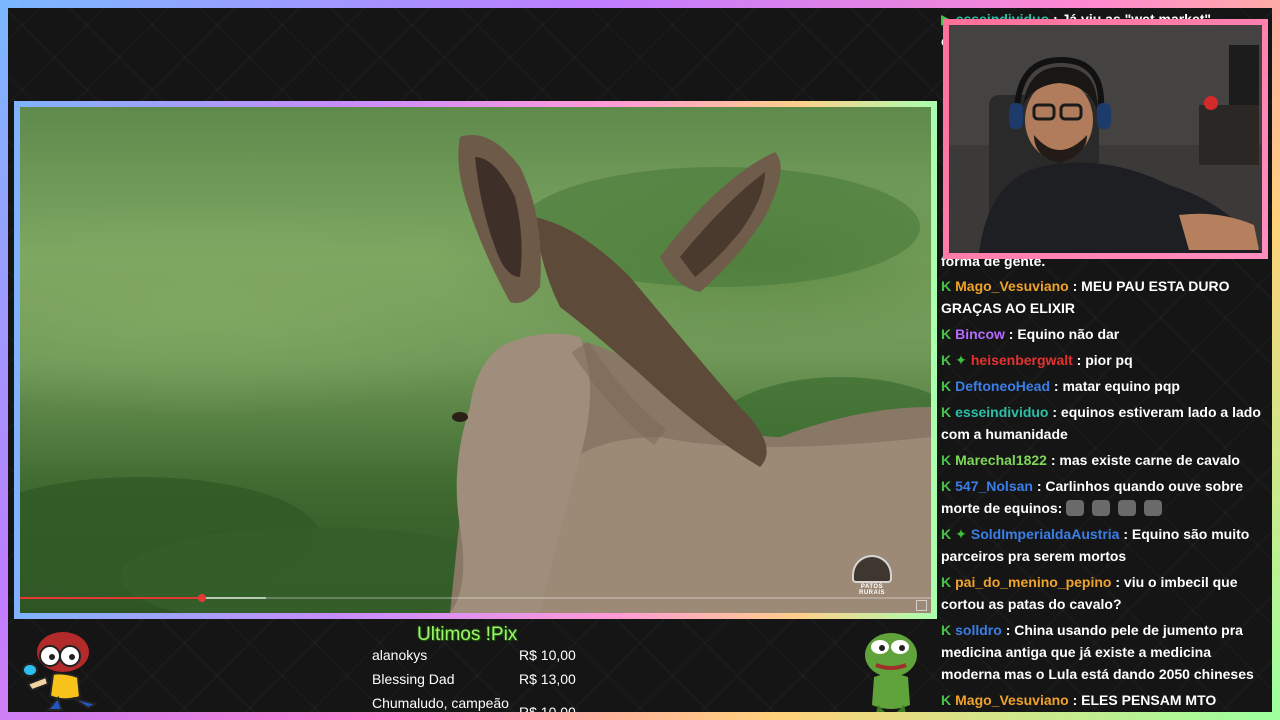 This screenshot has width=1280, height=720. What do you see at coordinates (400, 655) in the screenshot?
I see `pix-donor-name: alanokys` at bounding box center [400, 655].